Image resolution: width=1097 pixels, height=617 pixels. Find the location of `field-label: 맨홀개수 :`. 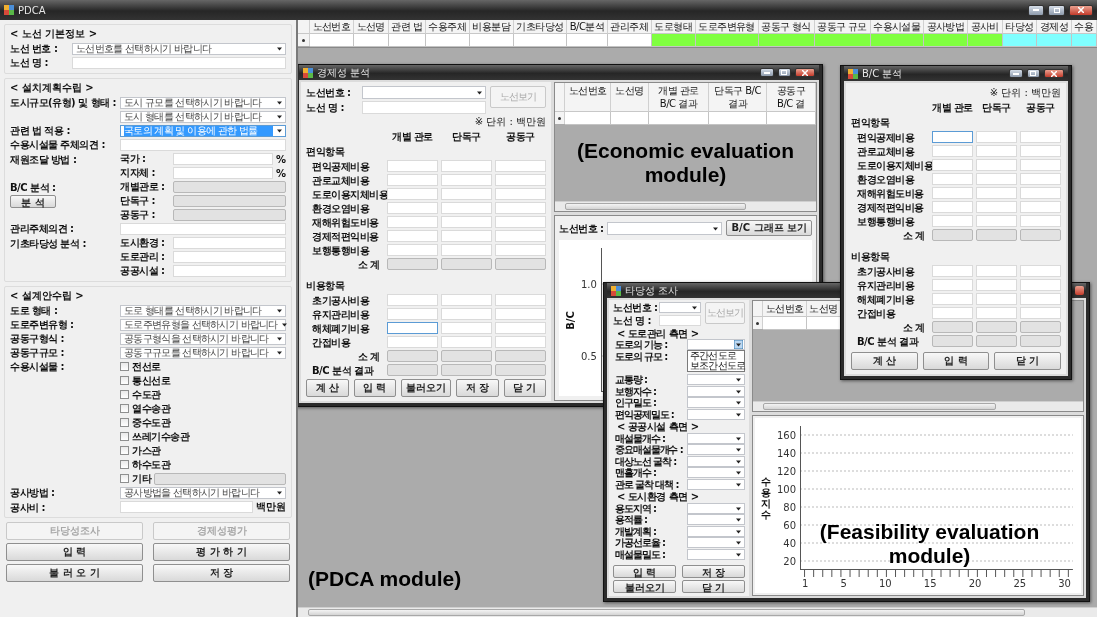

field-label: 맨홀개수 : is located at coordinates (635, 472).